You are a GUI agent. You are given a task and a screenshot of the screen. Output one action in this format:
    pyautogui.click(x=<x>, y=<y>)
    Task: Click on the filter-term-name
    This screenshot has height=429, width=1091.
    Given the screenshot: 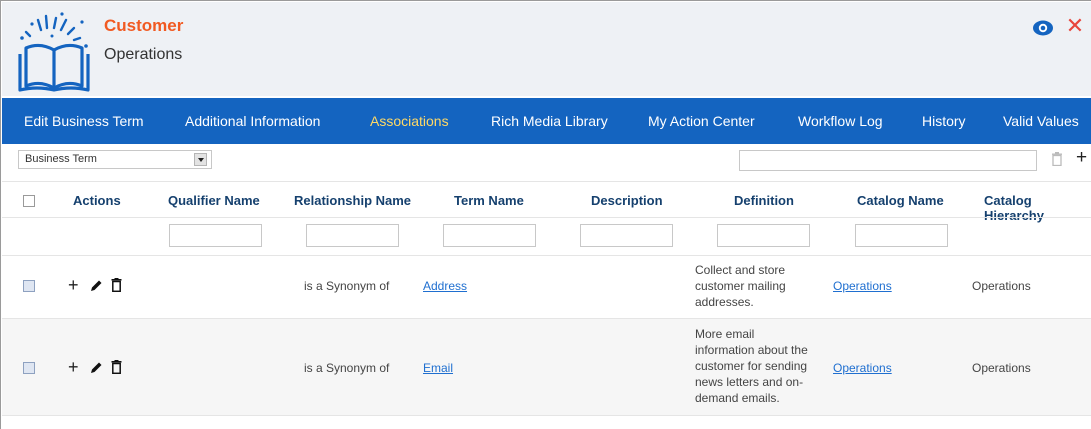 What is the action you would take?
    pyautogui.click(x=489, y=235)
    